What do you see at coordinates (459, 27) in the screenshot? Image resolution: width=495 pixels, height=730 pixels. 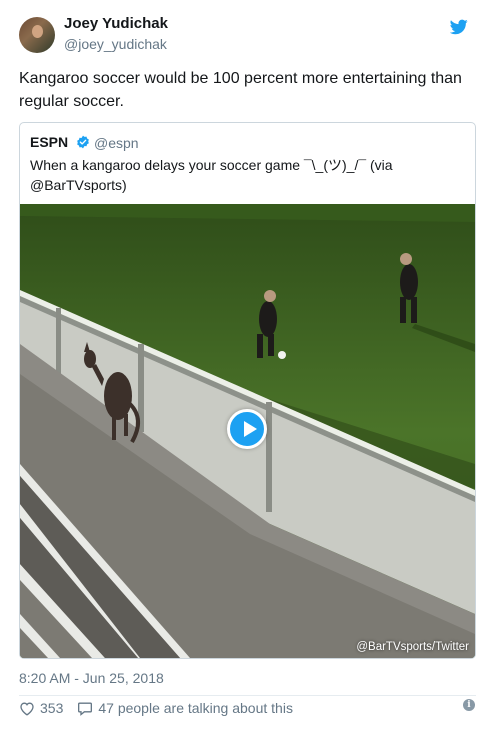 I see `twitter-bird-icon` at bounding box center [459, 27].